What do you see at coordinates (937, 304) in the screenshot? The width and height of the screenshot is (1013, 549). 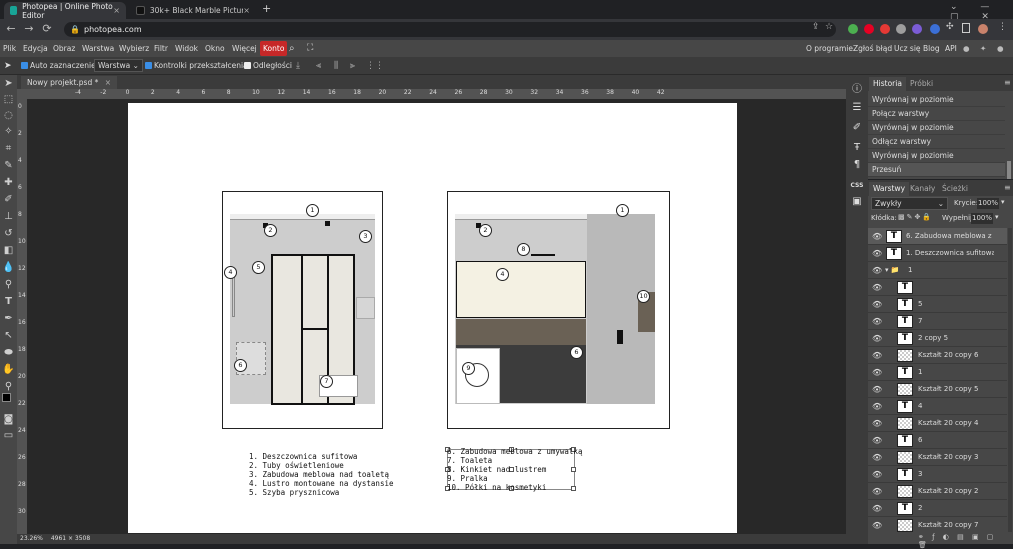 I see `layer-row: 👁 T 5` at bounding box center [937, 304].